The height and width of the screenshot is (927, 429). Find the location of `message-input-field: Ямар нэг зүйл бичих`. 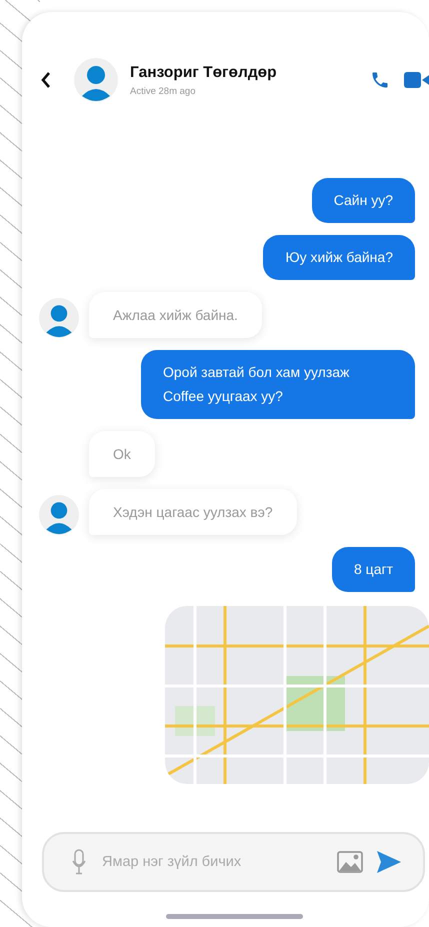

message-input-field: Ямар нэг зүйл бичих is located at coordinates (211, 862).